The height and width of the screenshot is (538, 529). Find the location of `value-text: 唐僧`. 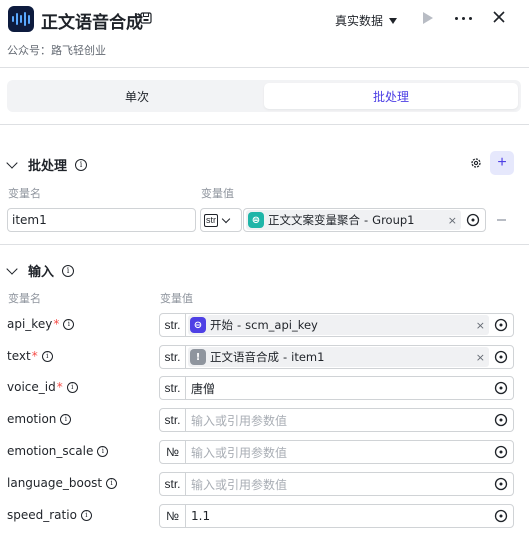

value-text: 唐僧 is located at coordinates (337, 388).